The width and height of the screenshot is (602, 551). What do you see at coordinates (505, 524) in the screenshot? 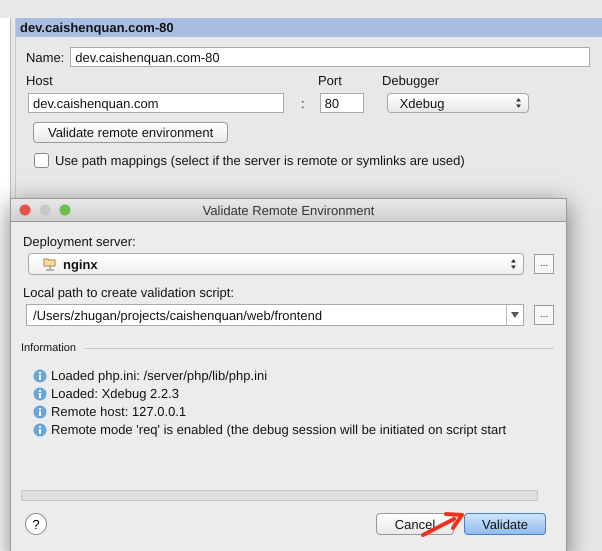
I see `validate-button: Validate` at bounding box center [505, 524].